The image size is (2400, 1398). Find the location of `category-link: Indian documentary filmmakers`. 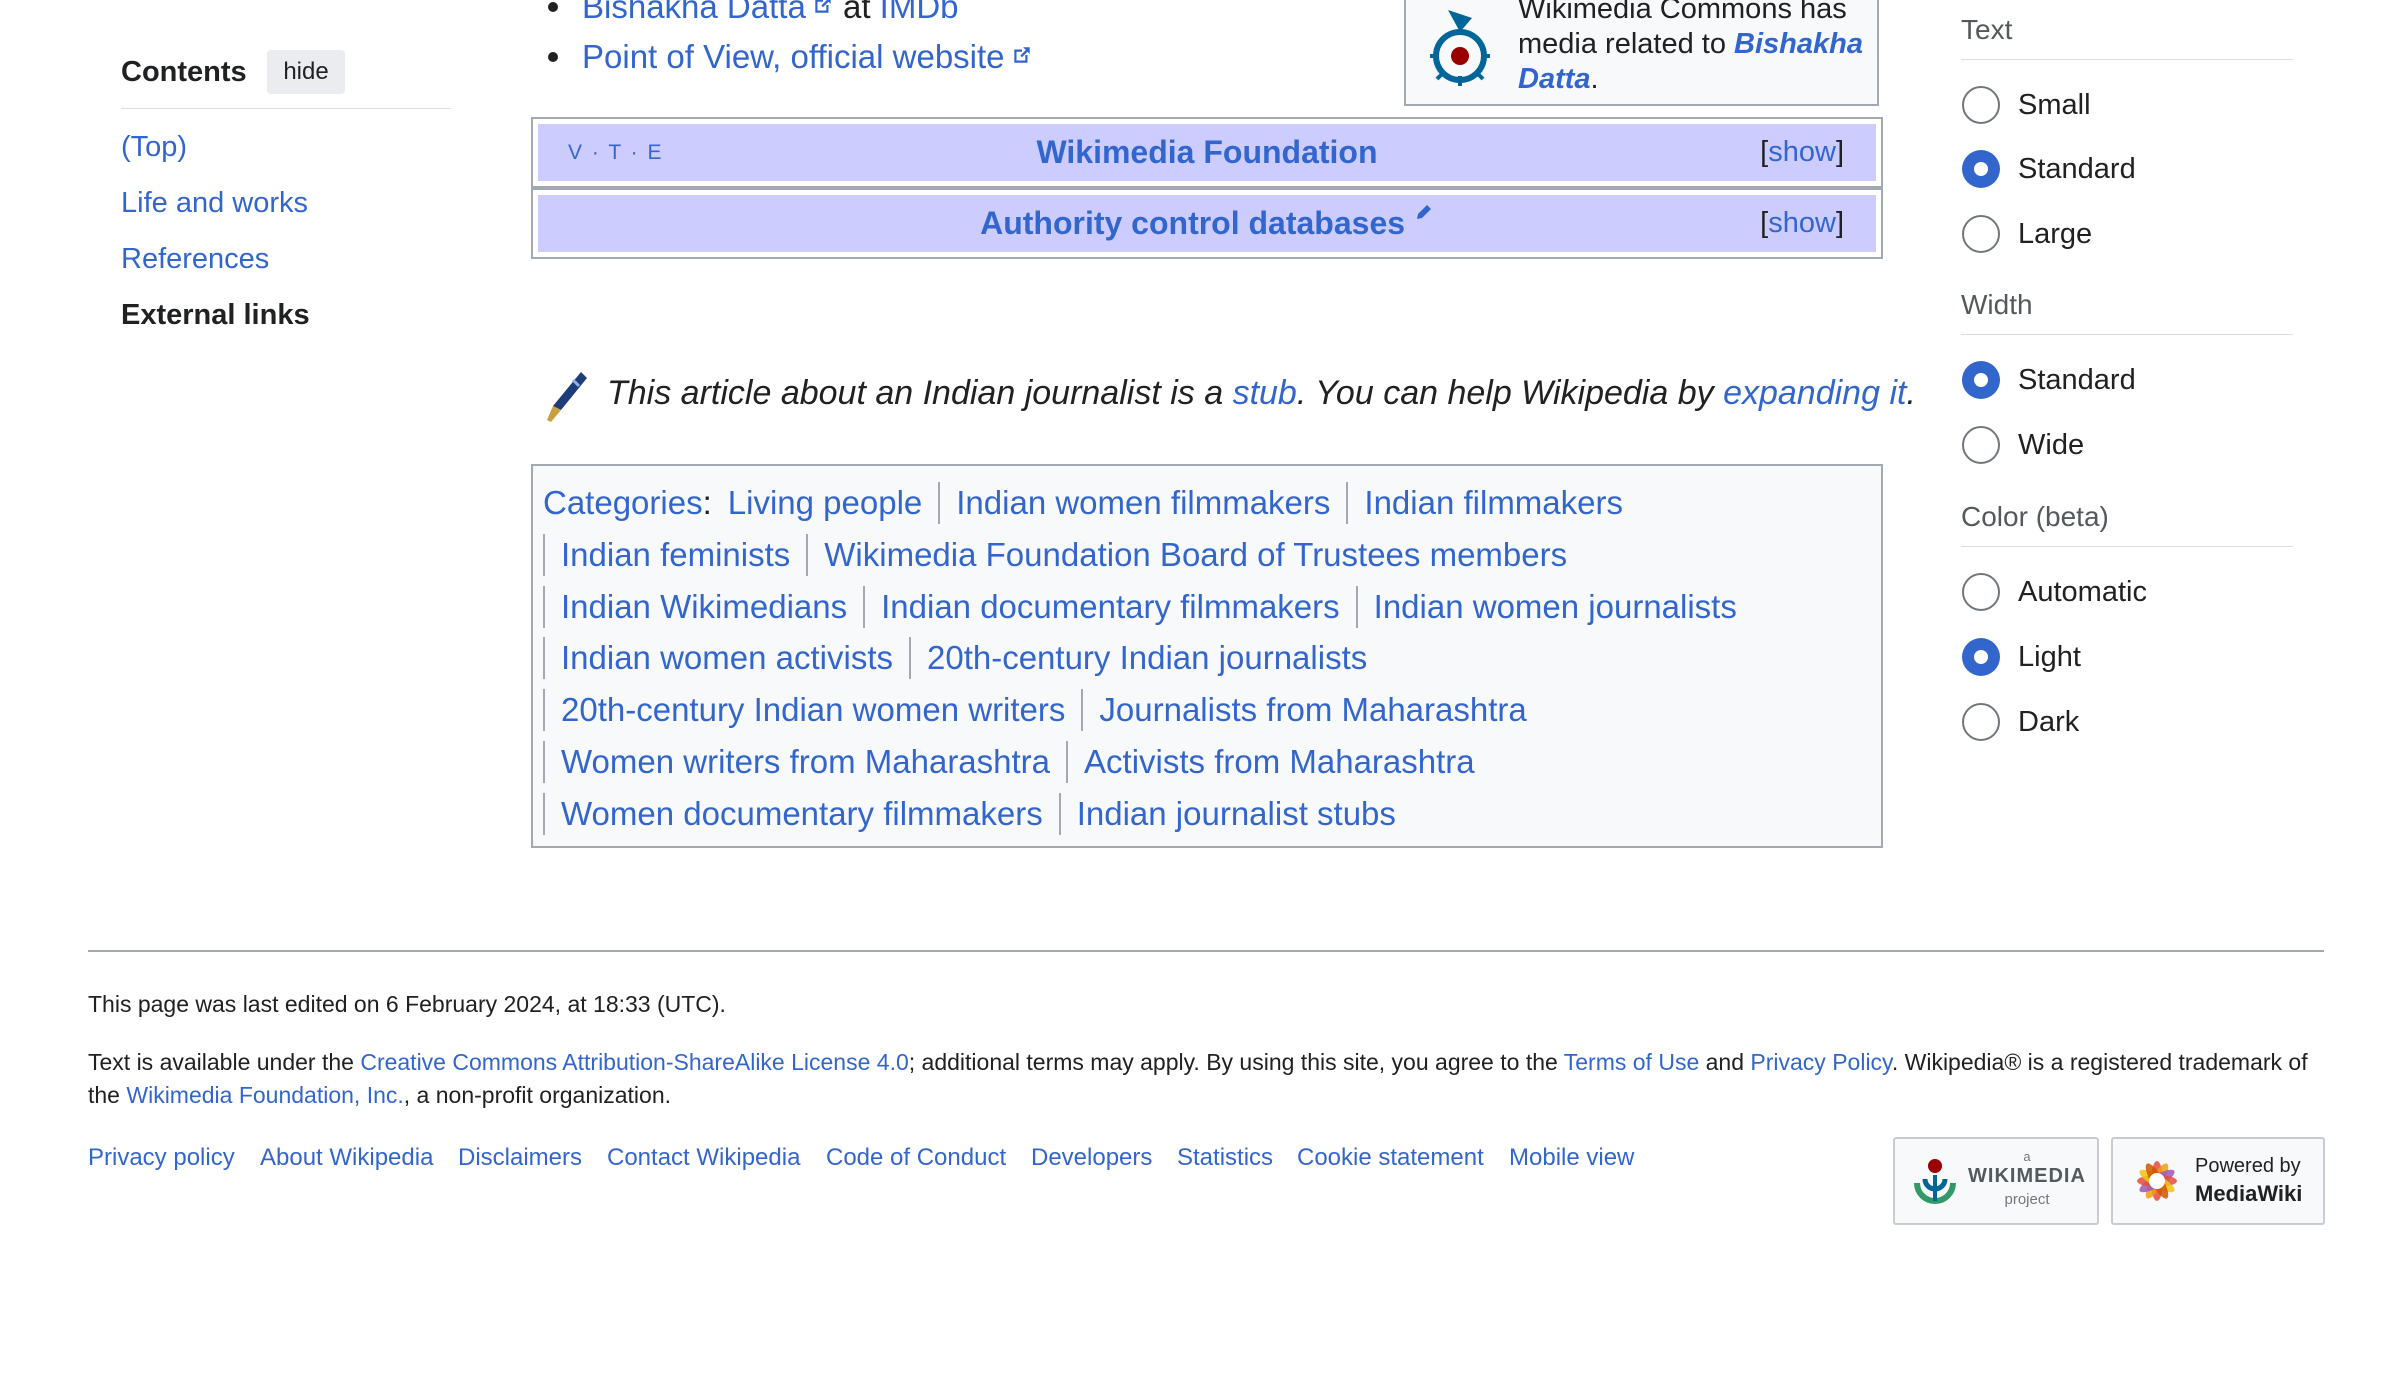

category-link: Indian documentary filmmakers is located at coordinates (1109, 607).